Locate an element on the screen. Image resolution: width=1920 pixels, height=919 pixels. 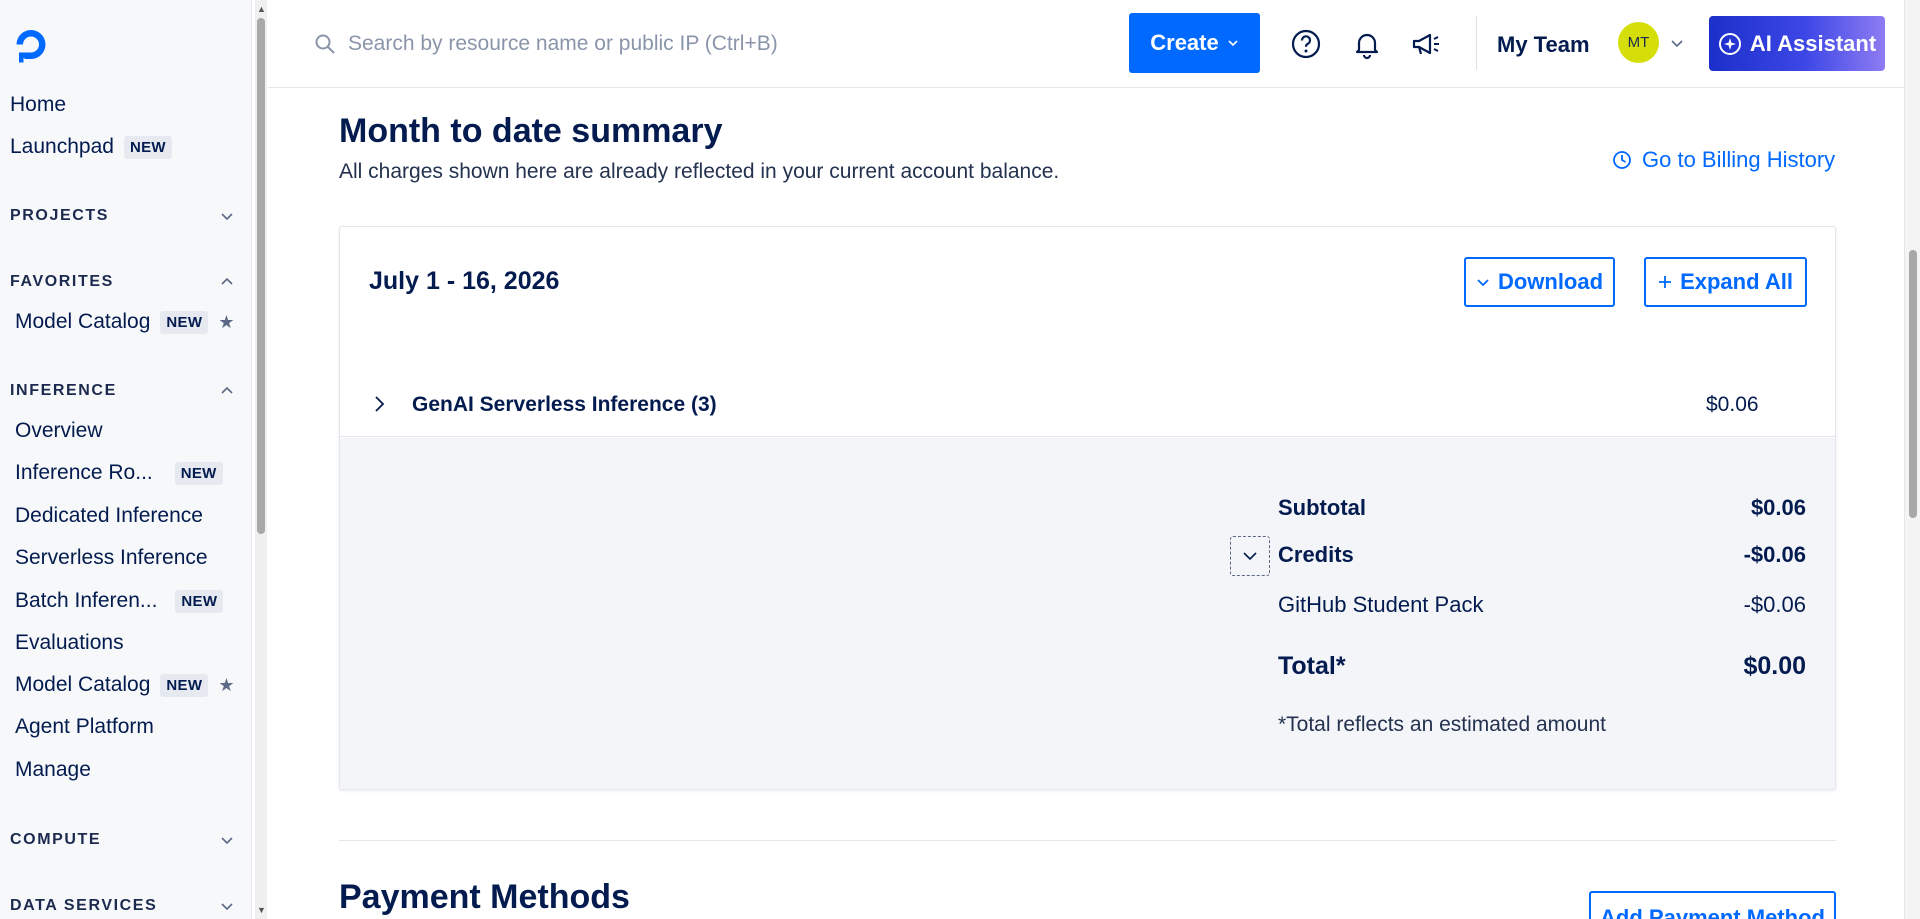
sidebar-item-inference-router: Inference Ro... NEW is located at coordinates (119, 473).